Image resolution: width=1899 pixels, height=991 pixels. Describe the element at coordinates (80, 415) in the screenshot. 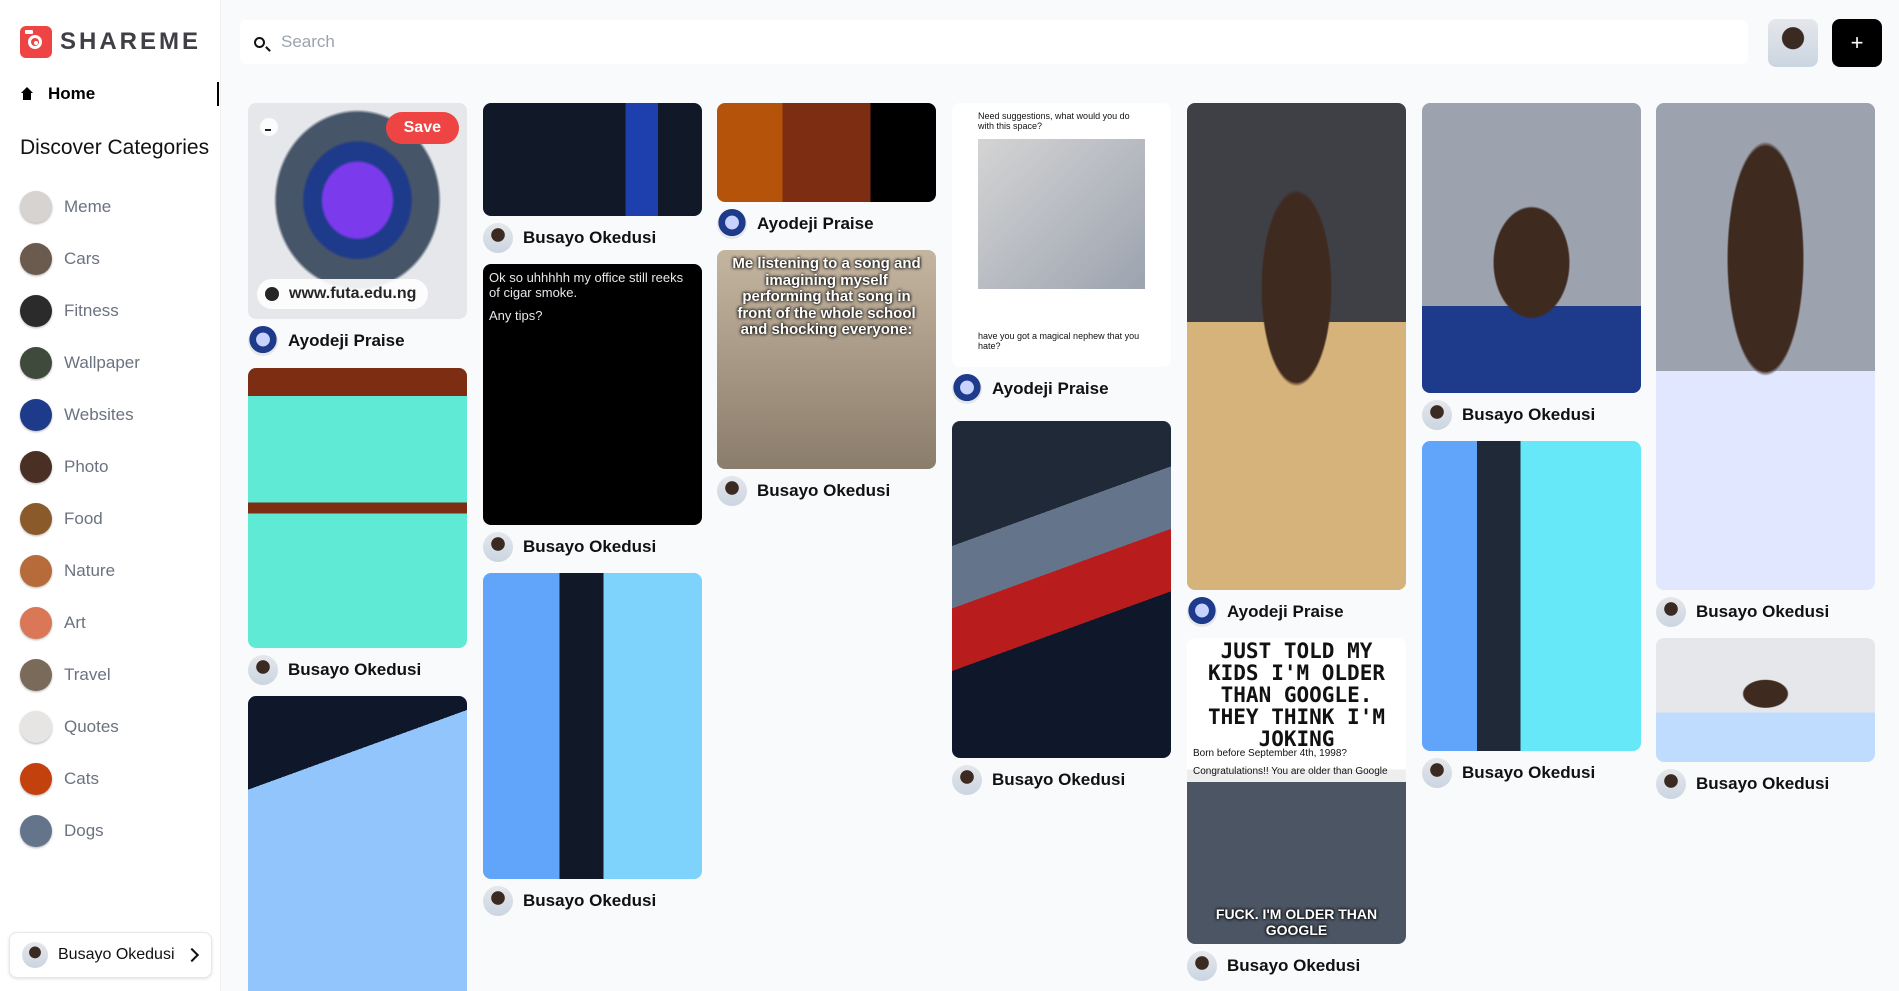

I see `sidebar-item-websites: Websites` at that location.